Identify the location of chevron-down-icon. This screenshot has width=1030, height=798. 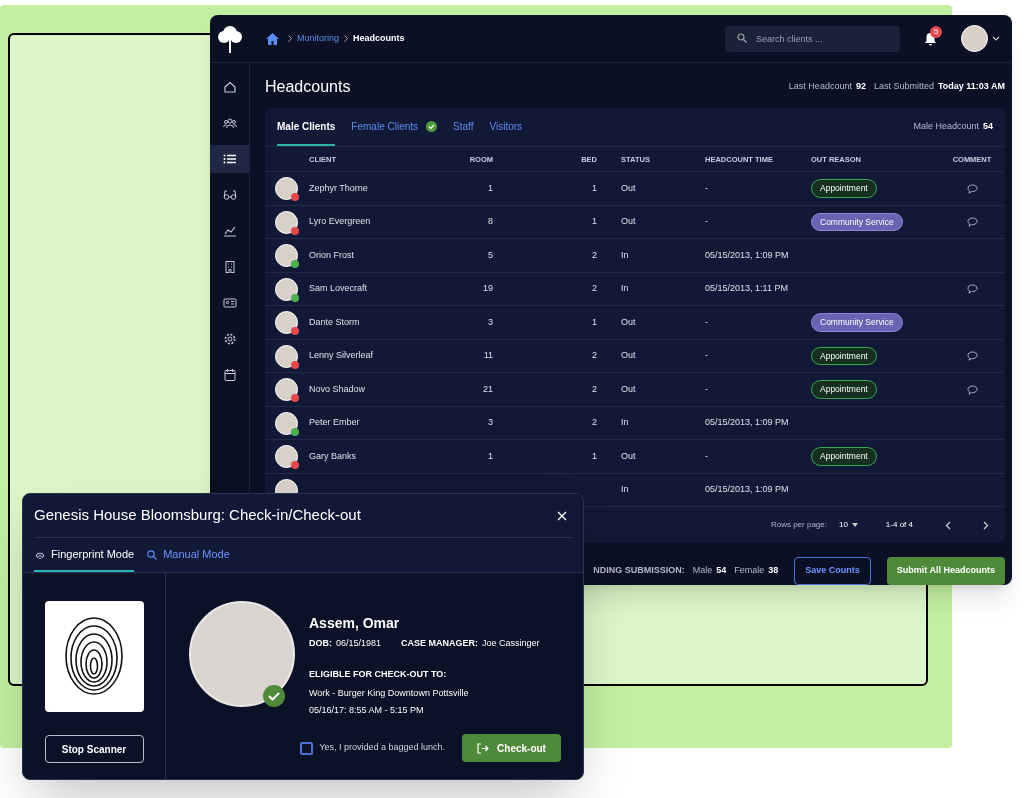
(996, 38).